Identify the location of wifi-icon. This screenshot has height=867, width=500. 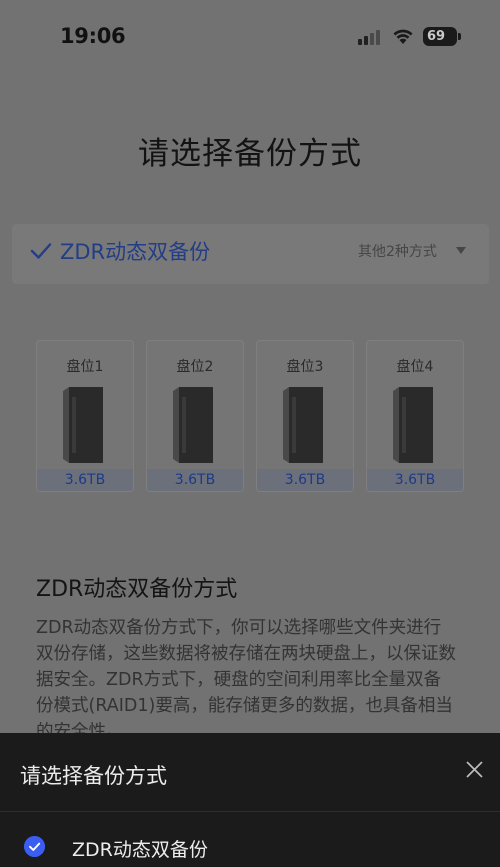
(403, 36).